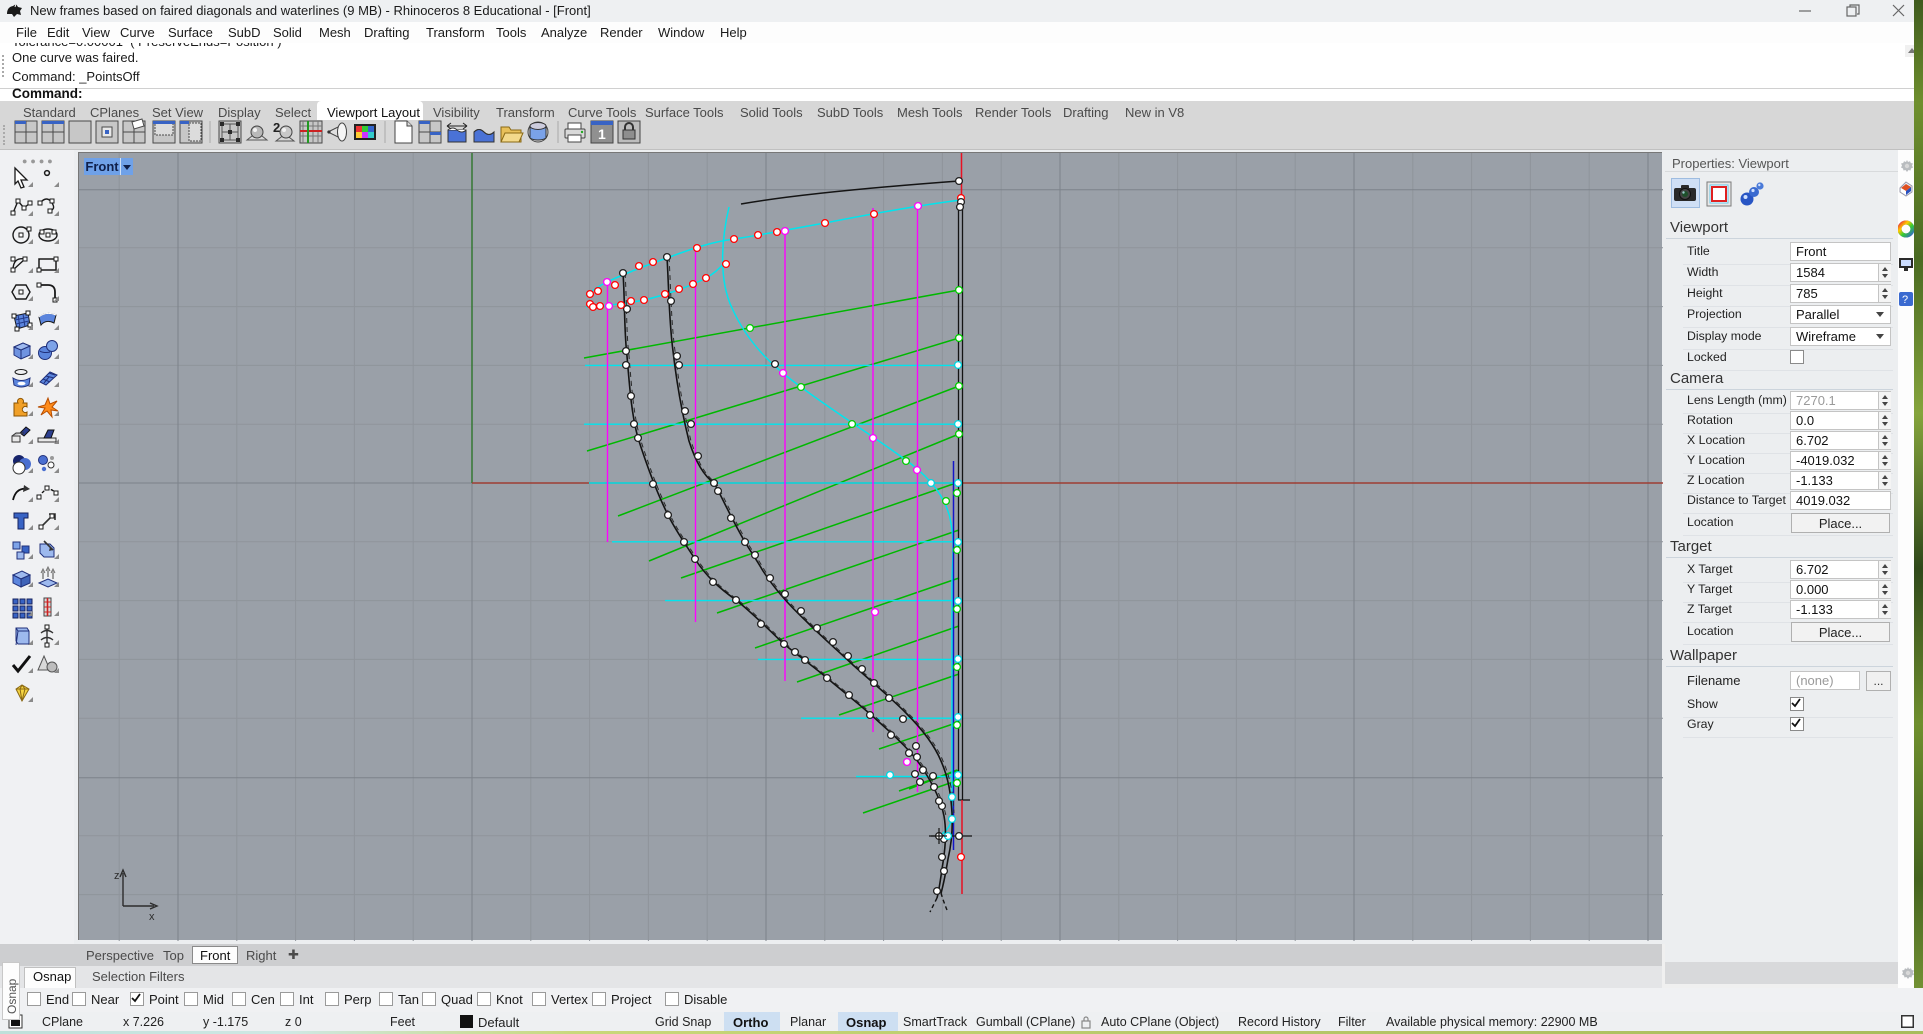 The image size is (1923, 1034). What do you see at coordinates (117, 876) in the screenshot?
I see `svg-text: z` at bounding box center [117, 876].